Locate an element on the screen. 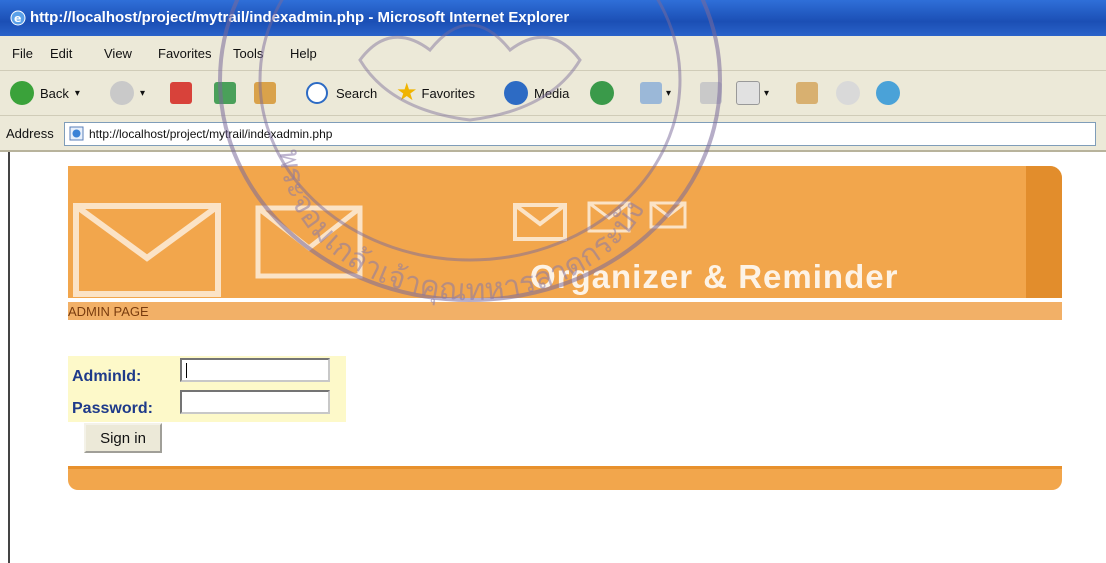 This screenshot has height=563, width=1106. stop-button is located at coordinates (181, 93).